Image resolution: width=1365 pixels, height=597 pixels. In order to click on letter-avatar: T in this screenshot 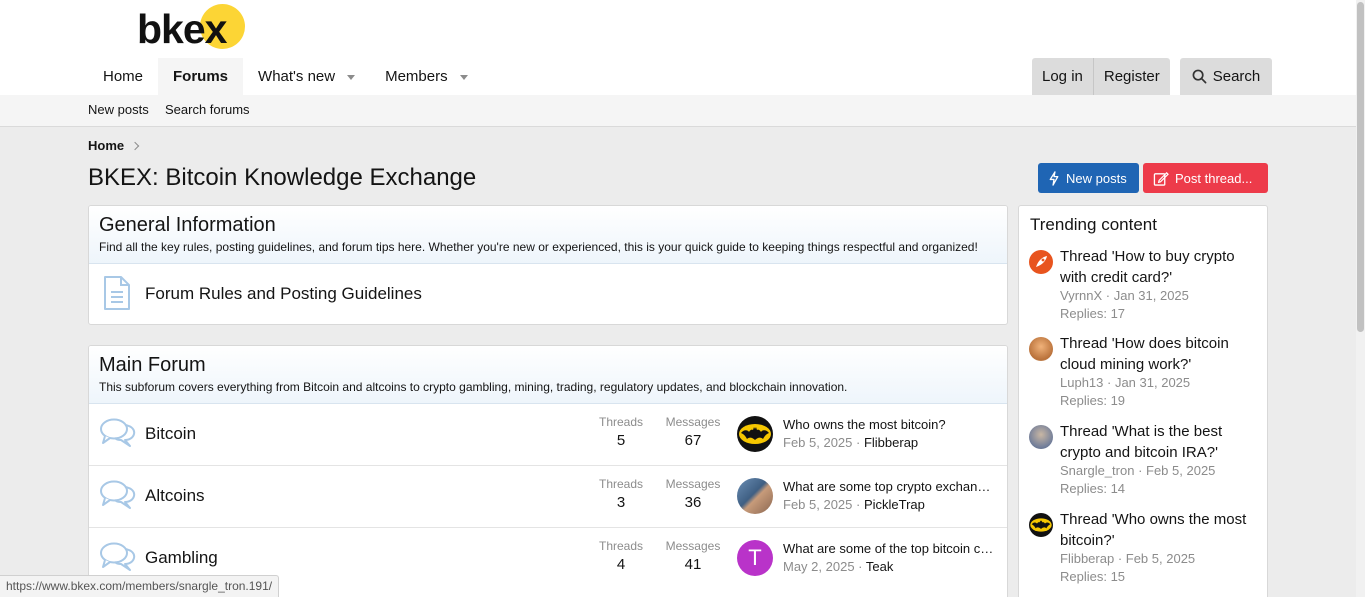, I will do `click(755, 558)`.